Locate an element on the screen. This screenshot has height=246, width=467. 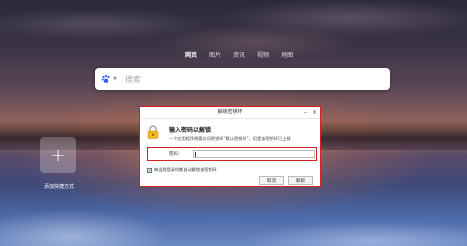
auto-unlock-option: ✔ 每当我登录时都自动解锁该密钥环 is located at coordinates (182, 170).